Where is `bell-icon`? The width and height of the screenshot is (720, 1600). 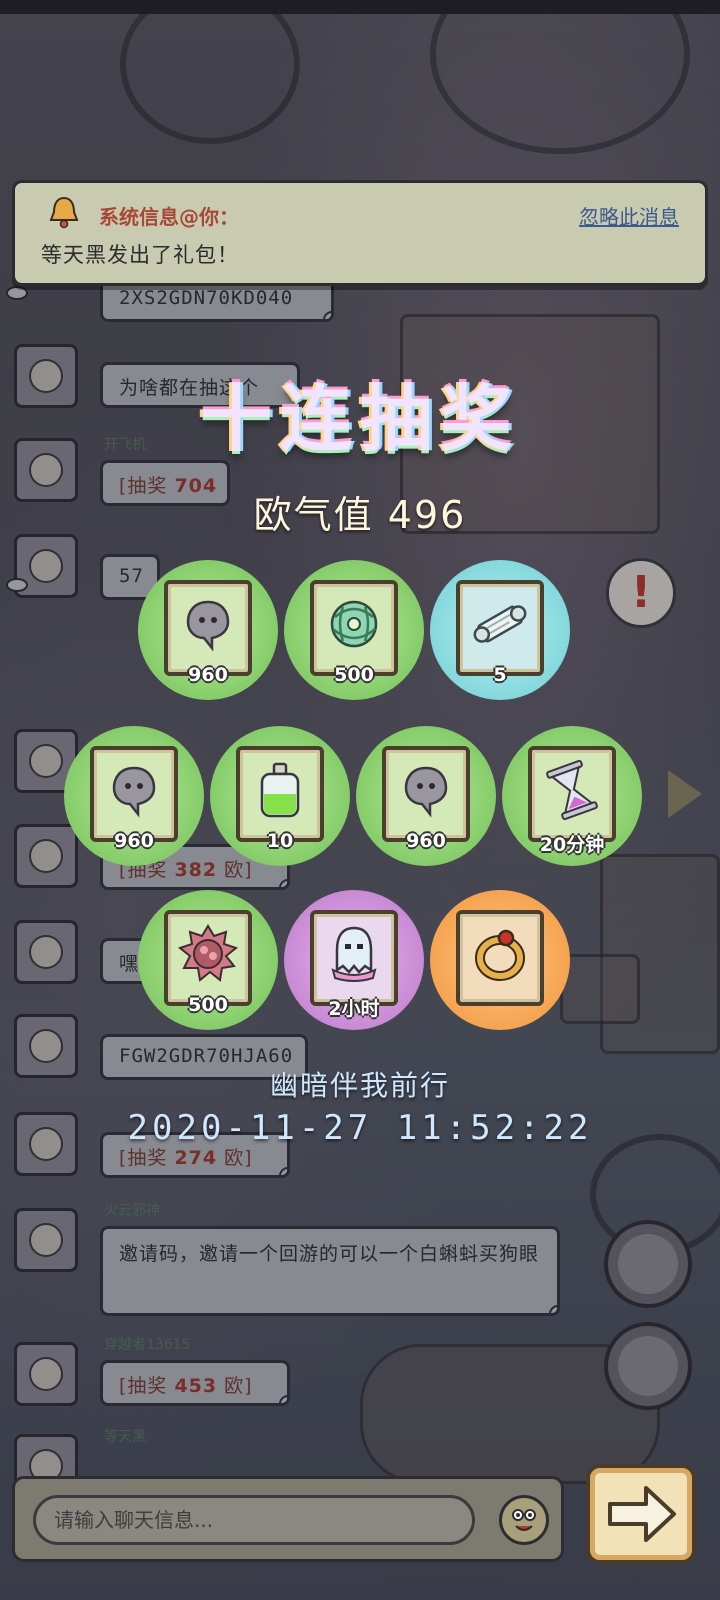
bell-icon is located at coordinates (64, 212).